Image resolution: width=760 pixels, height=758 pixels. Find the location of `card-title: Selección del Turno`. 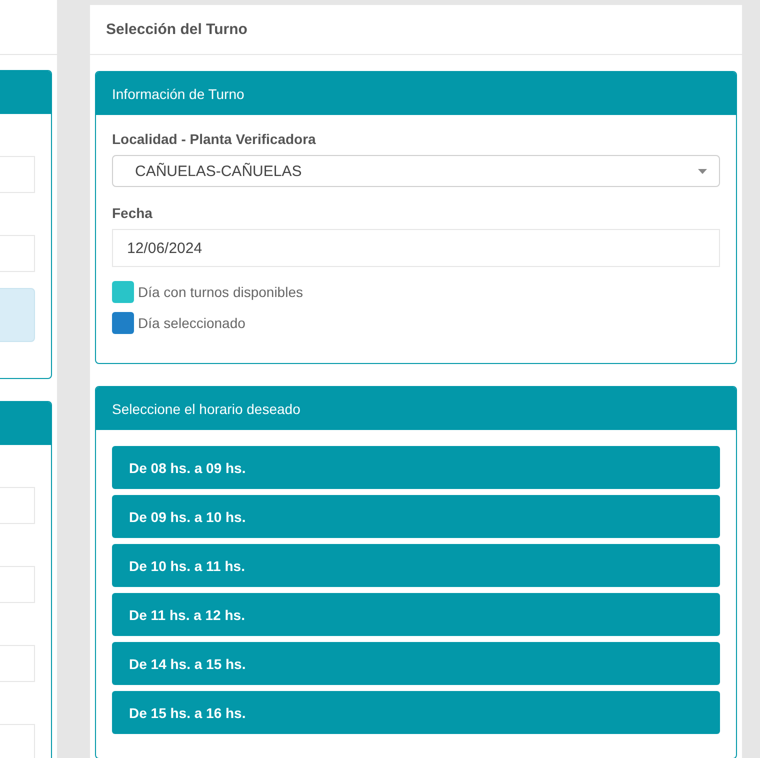

card-title: Selección del Turno is located at coordinates (416, 30).